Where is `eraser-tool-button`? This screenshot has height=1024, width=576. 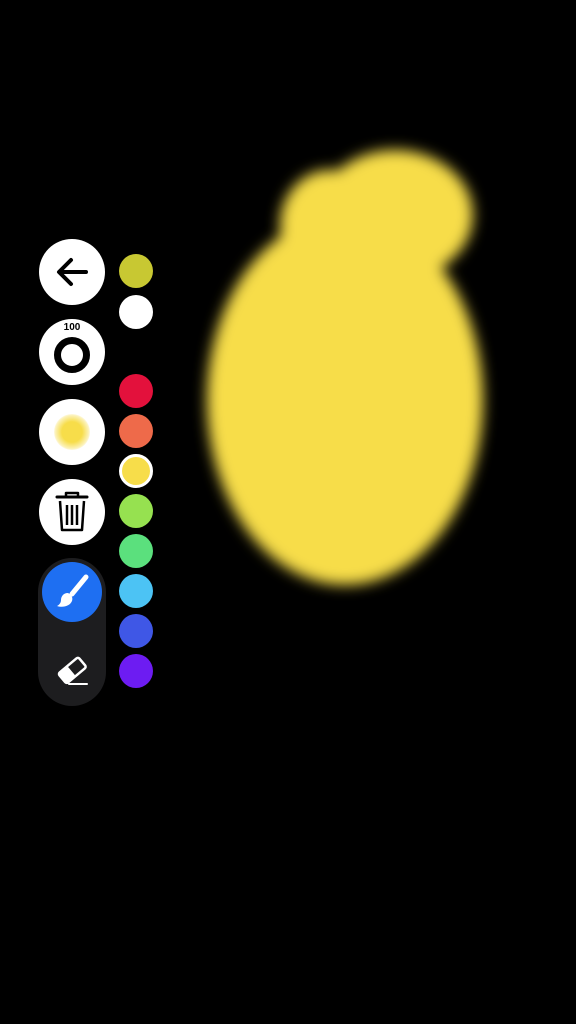
eraser-tool-button is located at coordinates (72, 670).